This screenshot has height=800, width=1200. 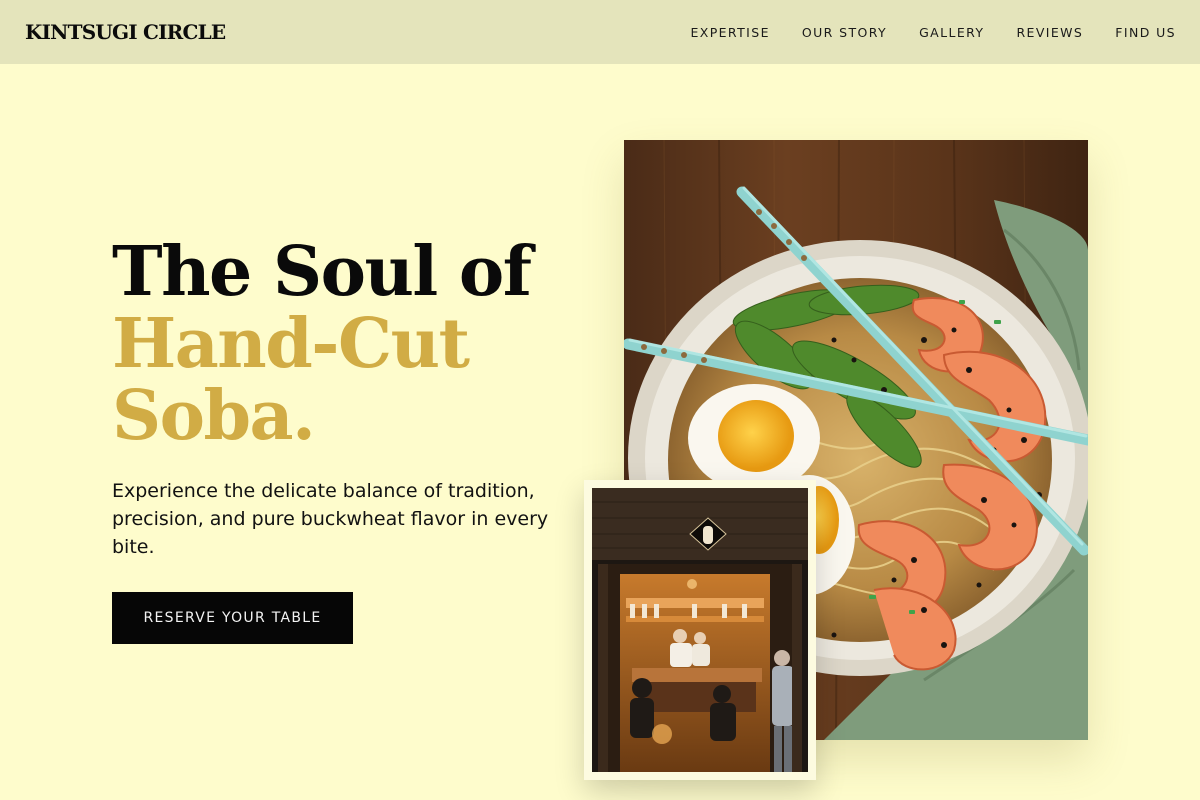 I want to click on nav-link-gallery: GALLERY, so click(x=951, y=32).